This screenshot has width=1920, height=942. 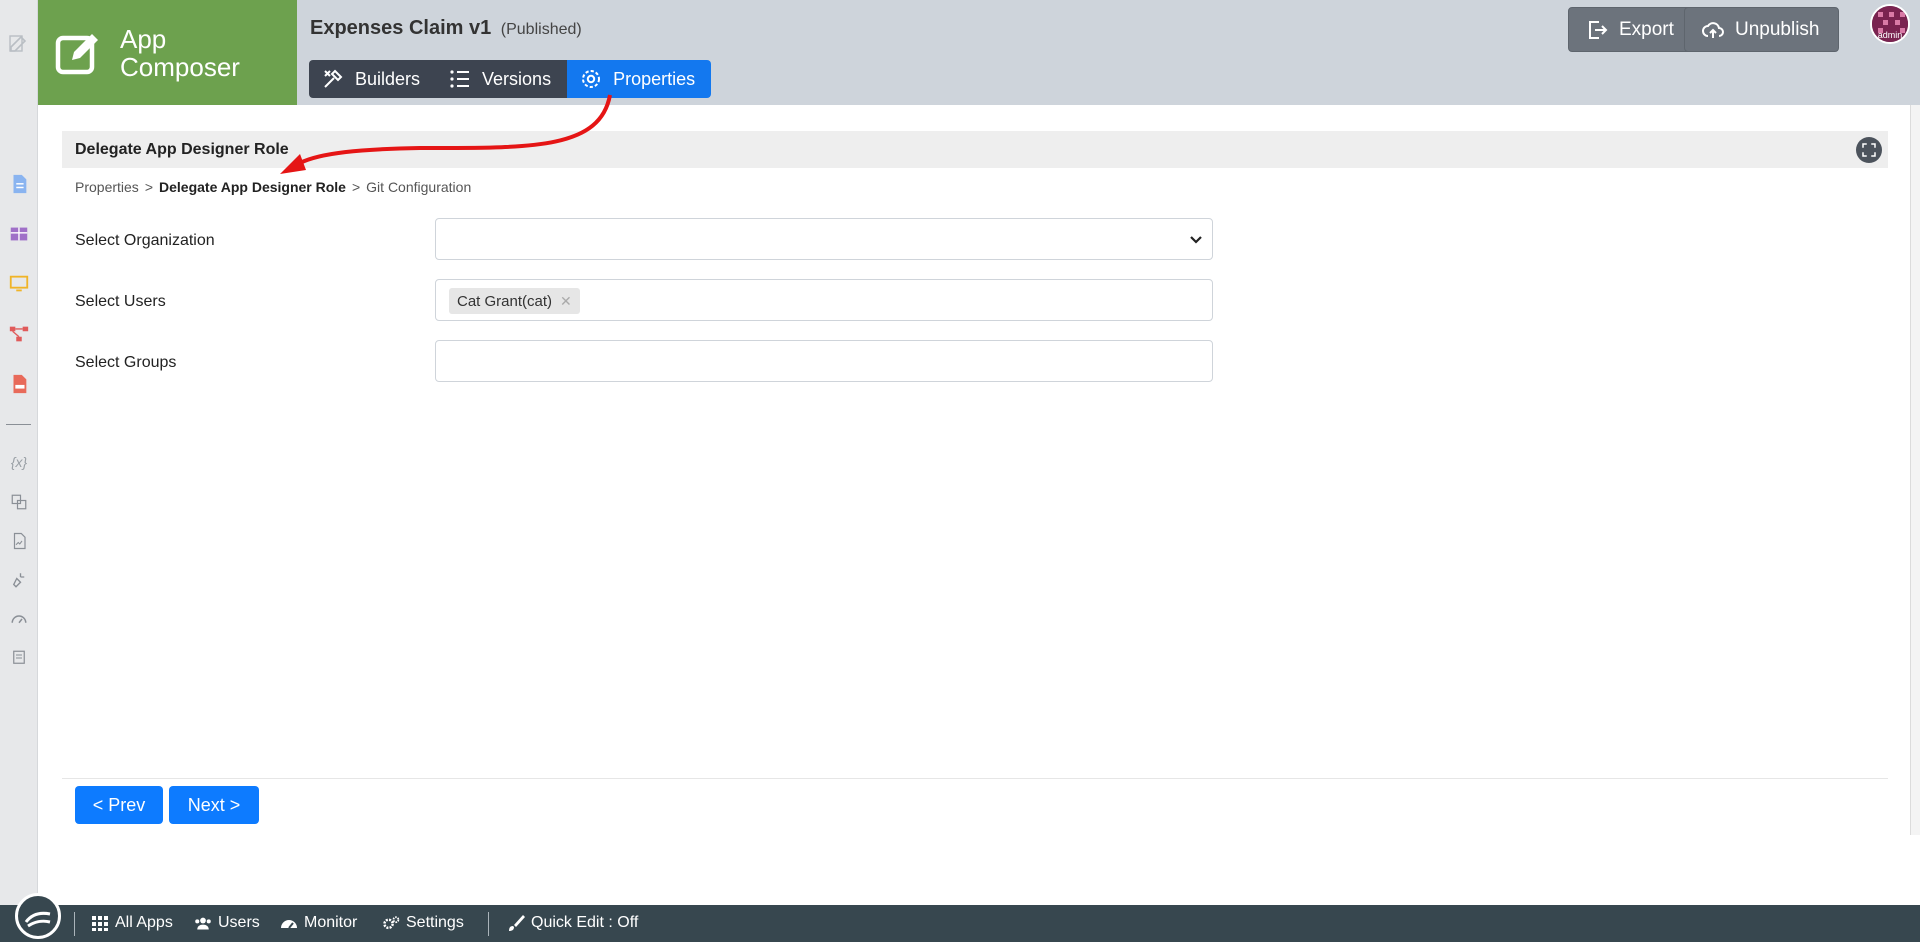 I want to click on monitor-link: Monitor, so click(x=318, y=923).